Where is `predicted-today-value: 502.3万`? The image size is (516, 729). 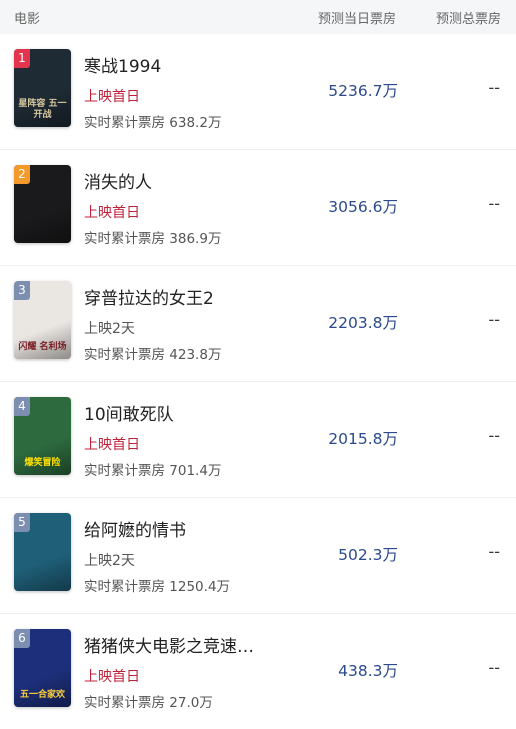
predicted-today-value: 502.3万 is located at coordinates (368, 555).